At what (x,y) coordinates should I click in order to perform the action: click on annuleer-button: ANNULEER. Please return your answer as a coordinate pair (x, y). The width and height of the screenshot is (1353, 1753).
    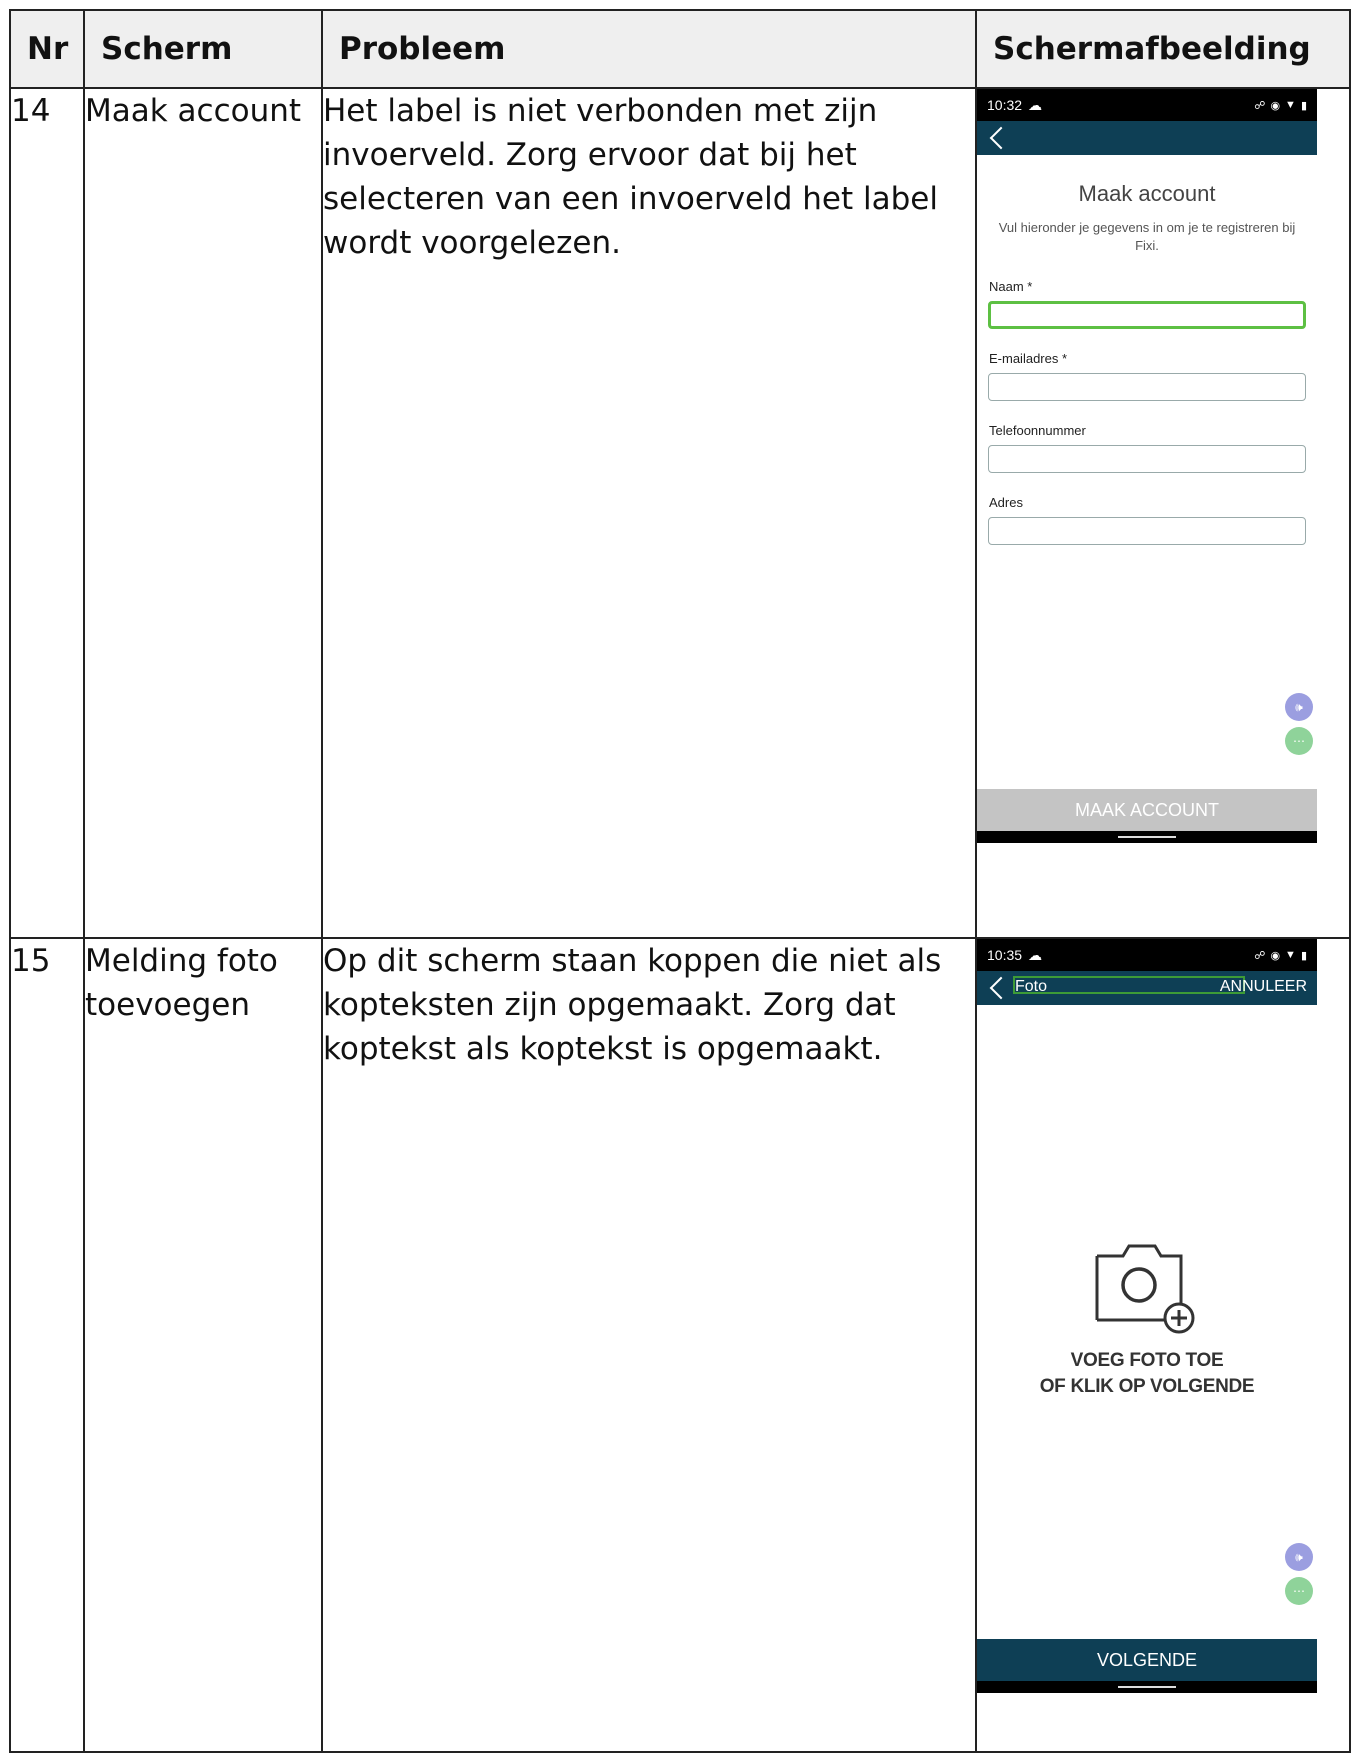
    Looking at the image, I should click on (1263, 987).